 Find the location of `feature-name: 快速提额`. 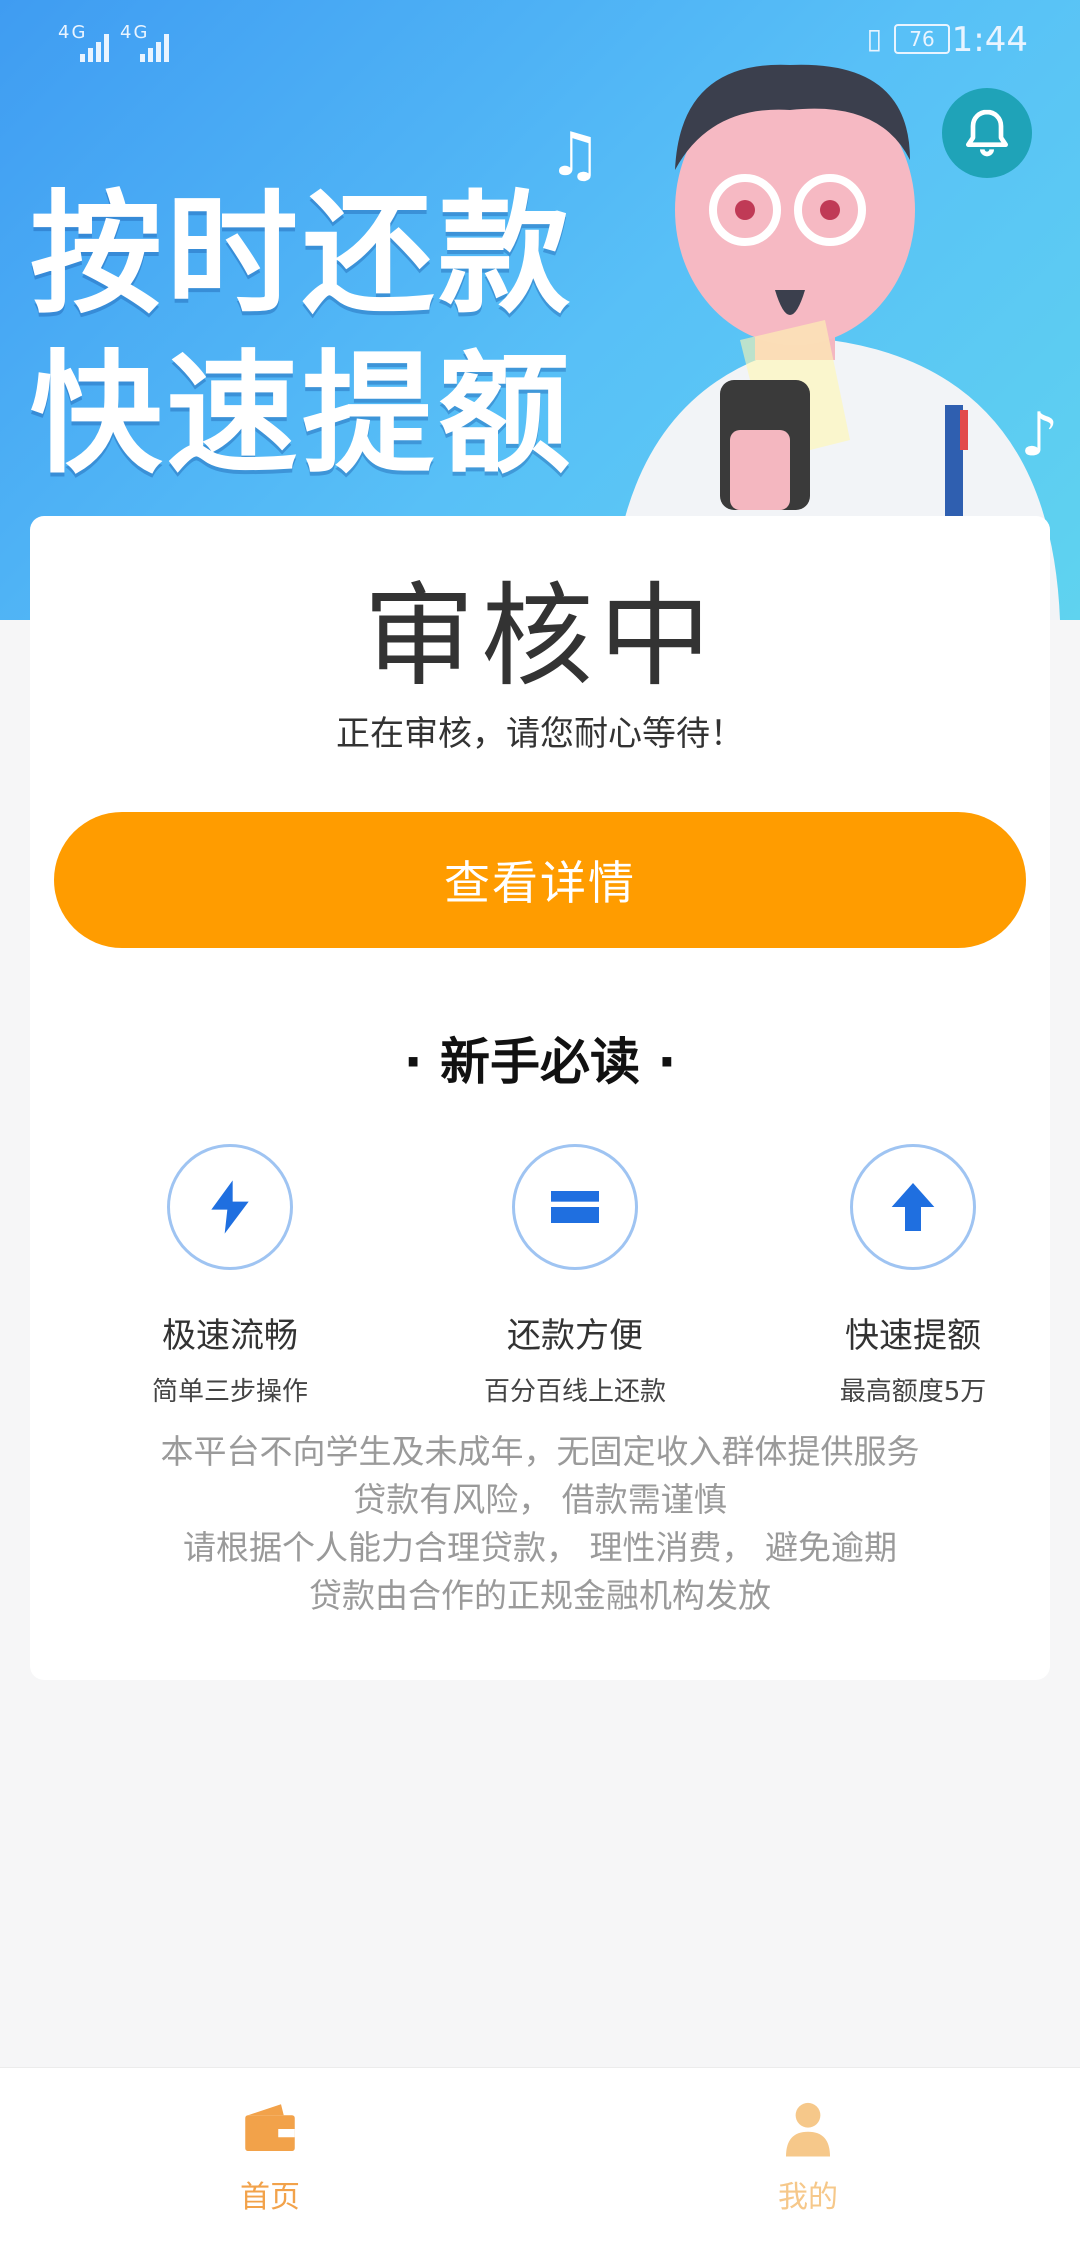

feature-name: 快速提额 is located at coordinates (913, 1336).